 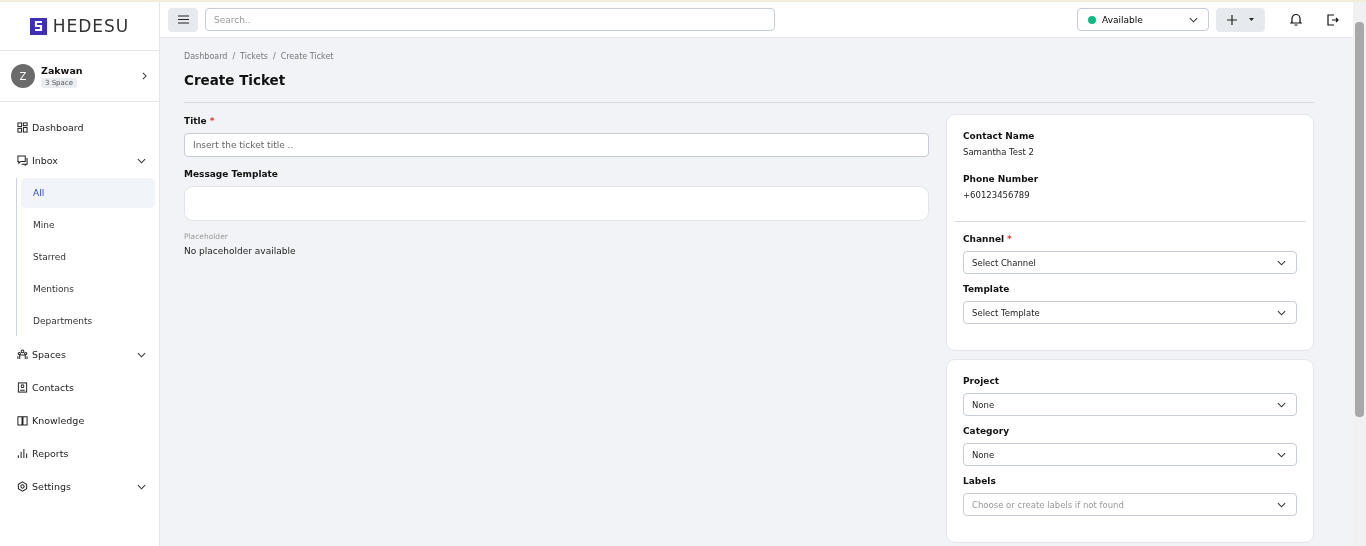 What do you see at coordinates (556, 145) in the screenshot?
I see `title-input: Insert the ticket title ..` at bounding box center [556, 145].